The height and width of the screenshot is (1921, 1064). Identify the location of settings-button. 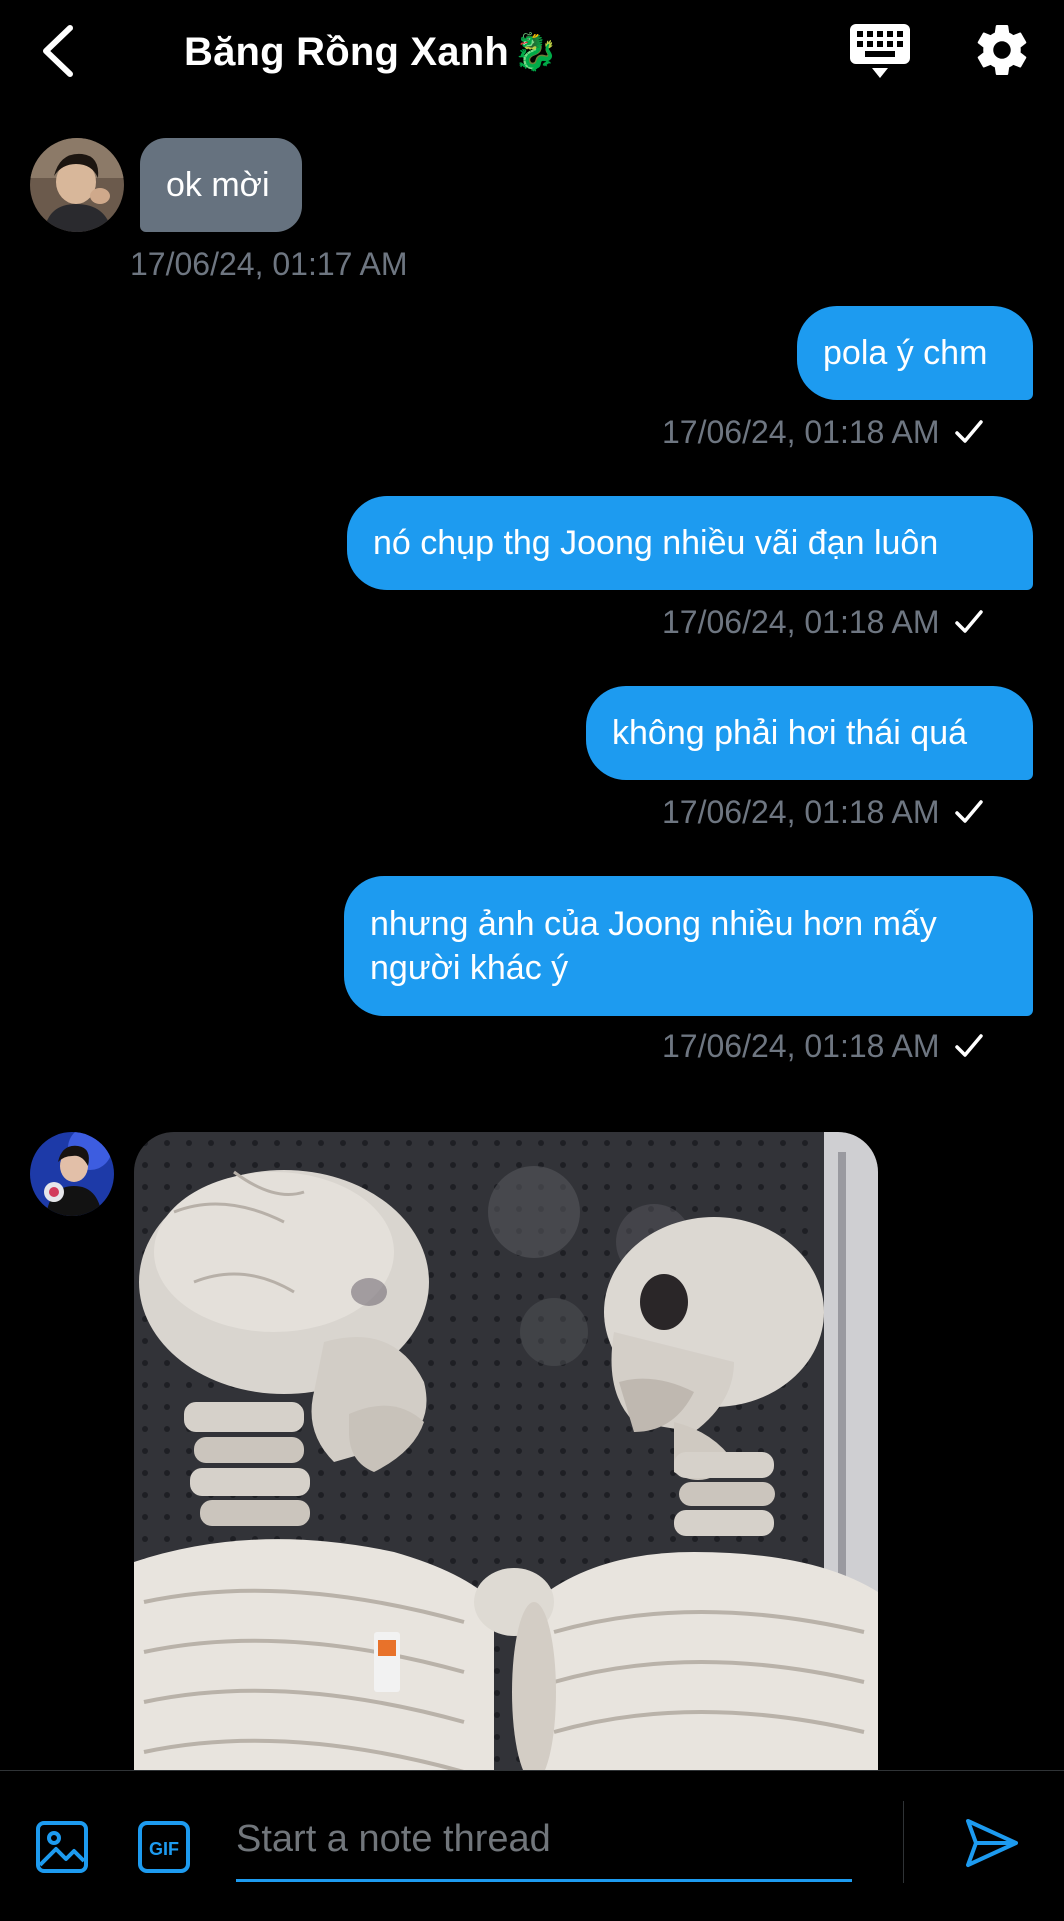
(1002, 50).